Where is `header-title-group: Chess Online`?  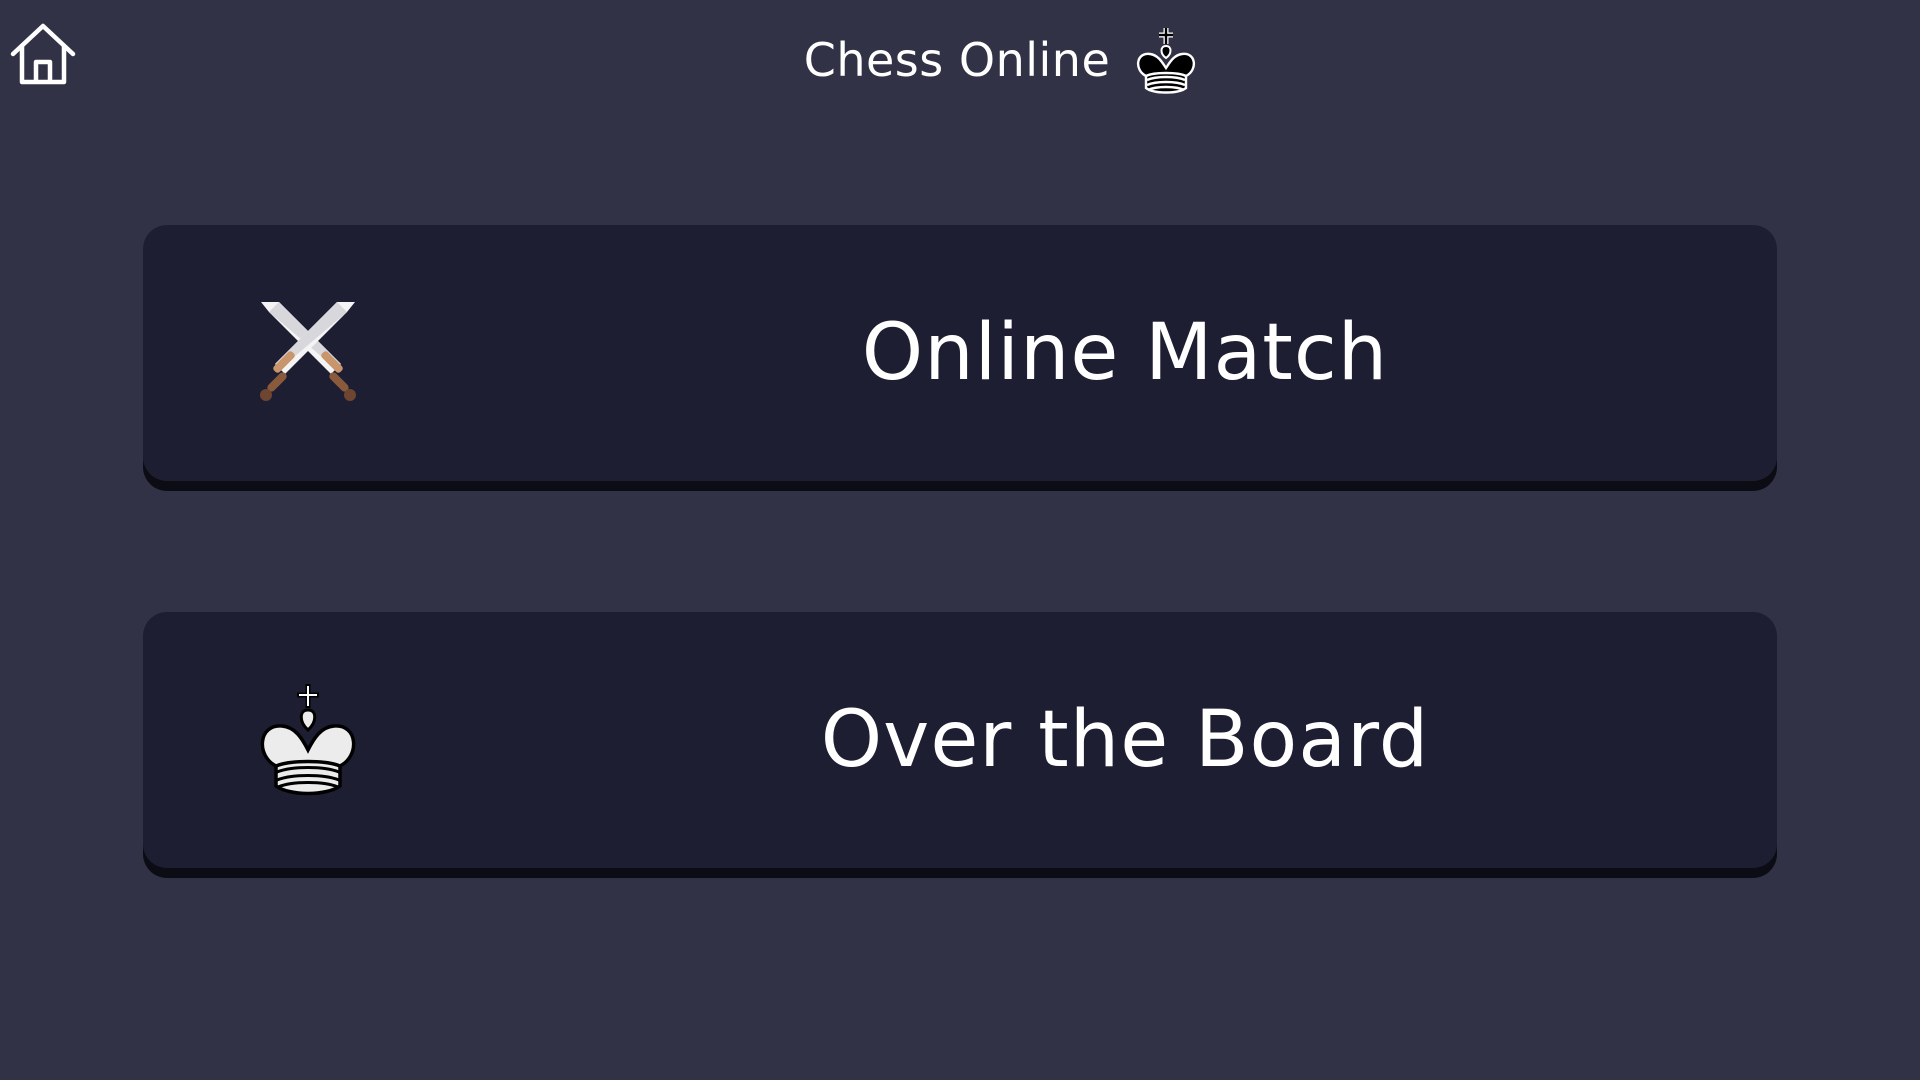
header-title-group: Chess Online is located at coordinates (1003, 60).